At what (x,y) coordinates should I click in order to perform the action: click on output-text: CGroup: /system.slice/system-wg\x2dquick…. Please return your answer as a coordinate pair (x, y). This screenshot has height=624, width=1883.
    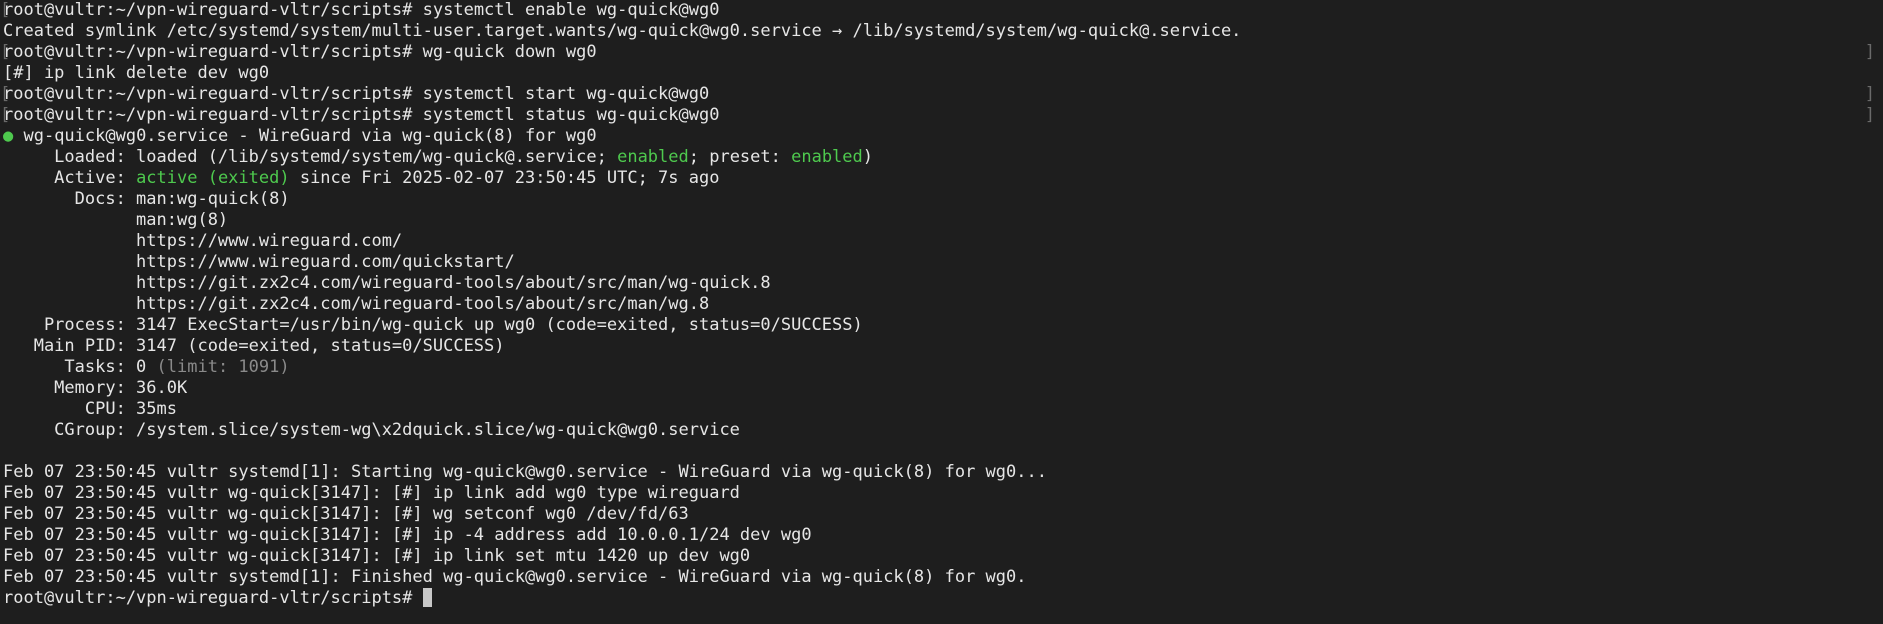
    Looking at the image, I should click on (371, 430).